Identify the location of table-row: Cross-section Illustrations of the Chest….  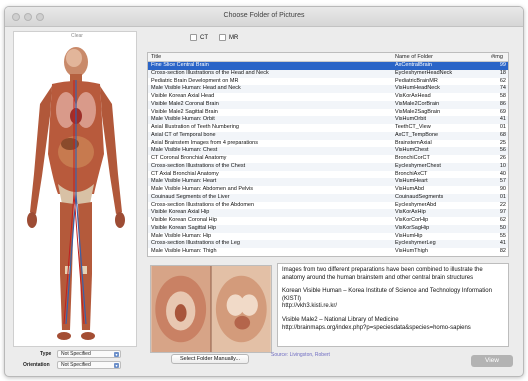
(328, 166).